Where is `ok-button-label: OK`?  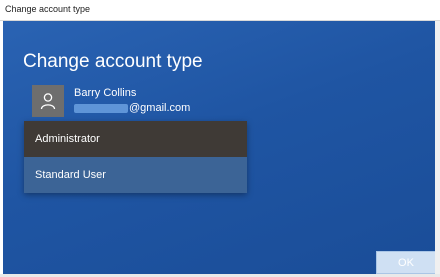
ok-button-label: OK is located at coordinates (406, 263).